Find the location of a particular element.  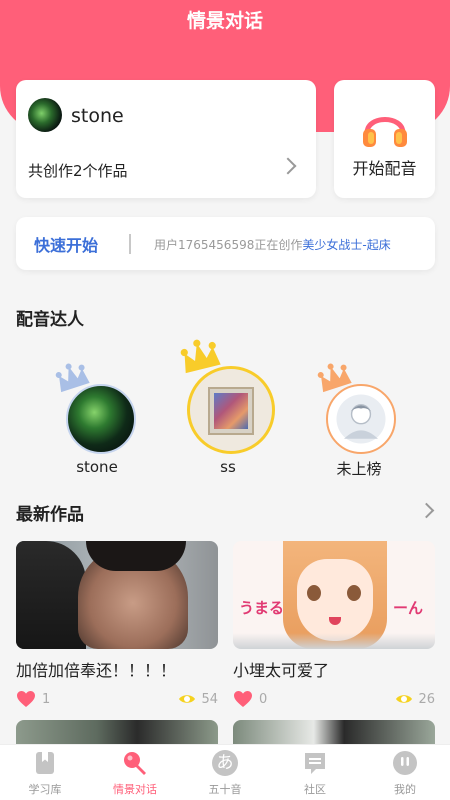

tab-fifty-sounds: あ 五十音 is located at coordinates (225, 772).